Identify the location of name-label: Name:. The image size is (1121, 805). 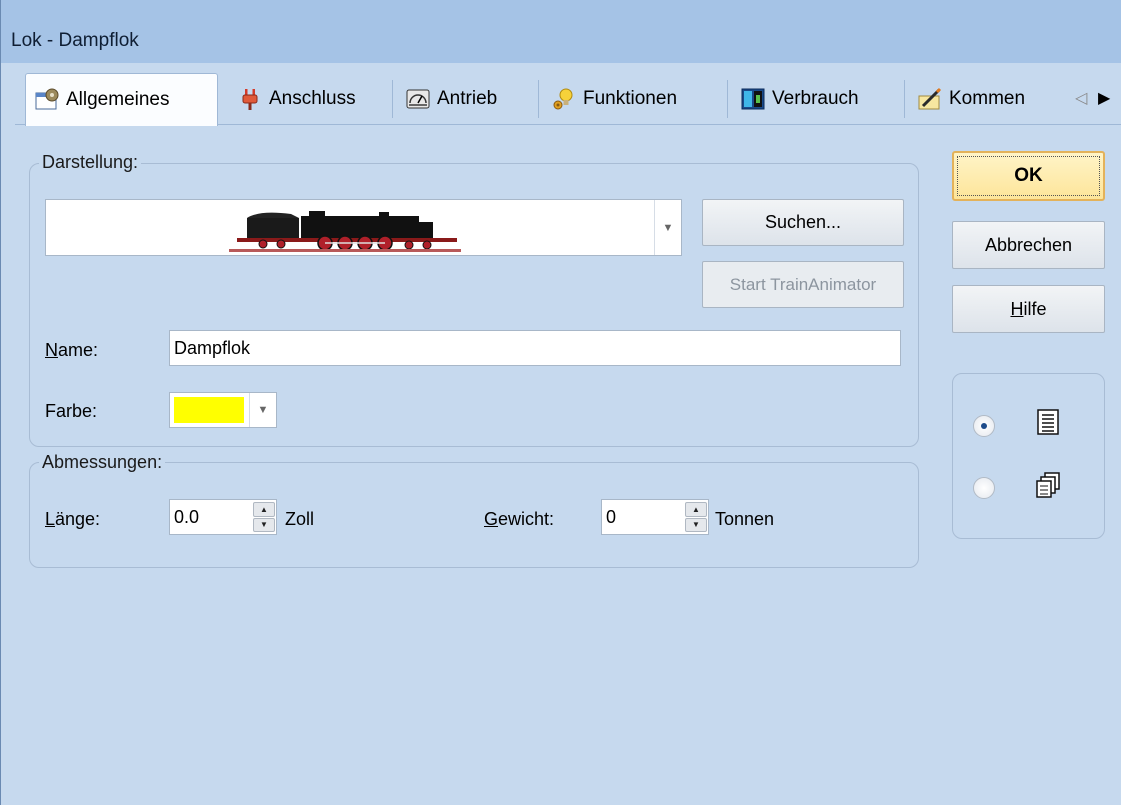
(72, 350).